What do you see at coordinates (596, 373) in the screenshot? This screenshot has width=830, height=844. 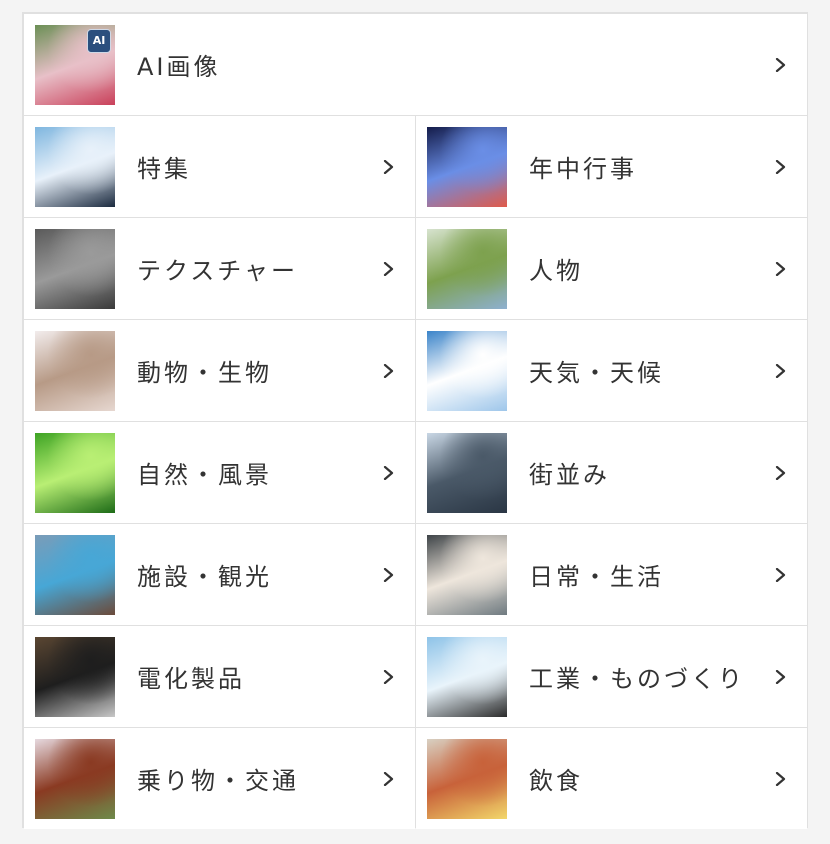 I see `category-label: 天気・天候` at bounding box center [596, 373].